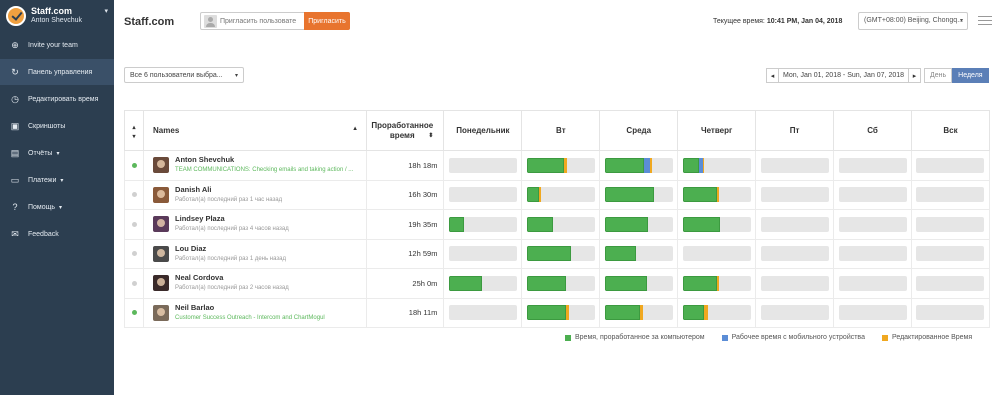 This screenshot has width=1000, height=395. Describe the element at coordinates (915, 75) in the screenshot. I see `next-week-button: ▸` at that location.